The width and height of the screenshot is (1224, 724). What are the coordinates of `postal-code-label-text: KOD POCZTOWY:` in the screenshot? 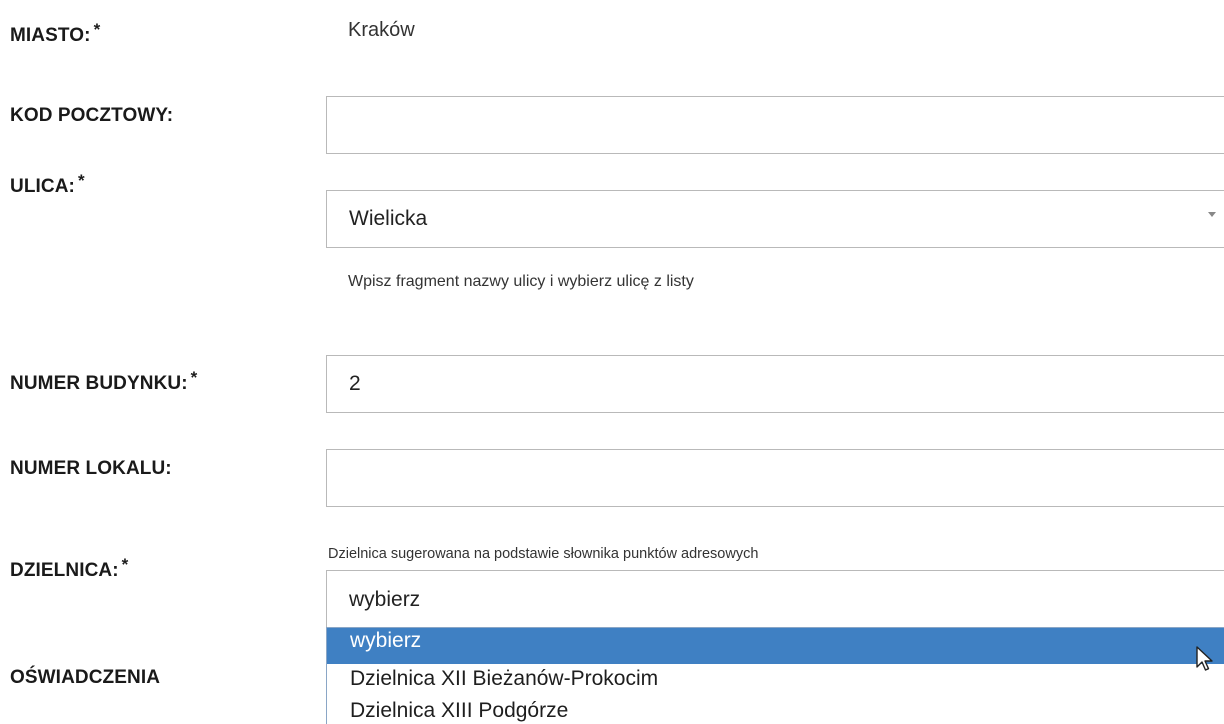 It's located at (92, 115).